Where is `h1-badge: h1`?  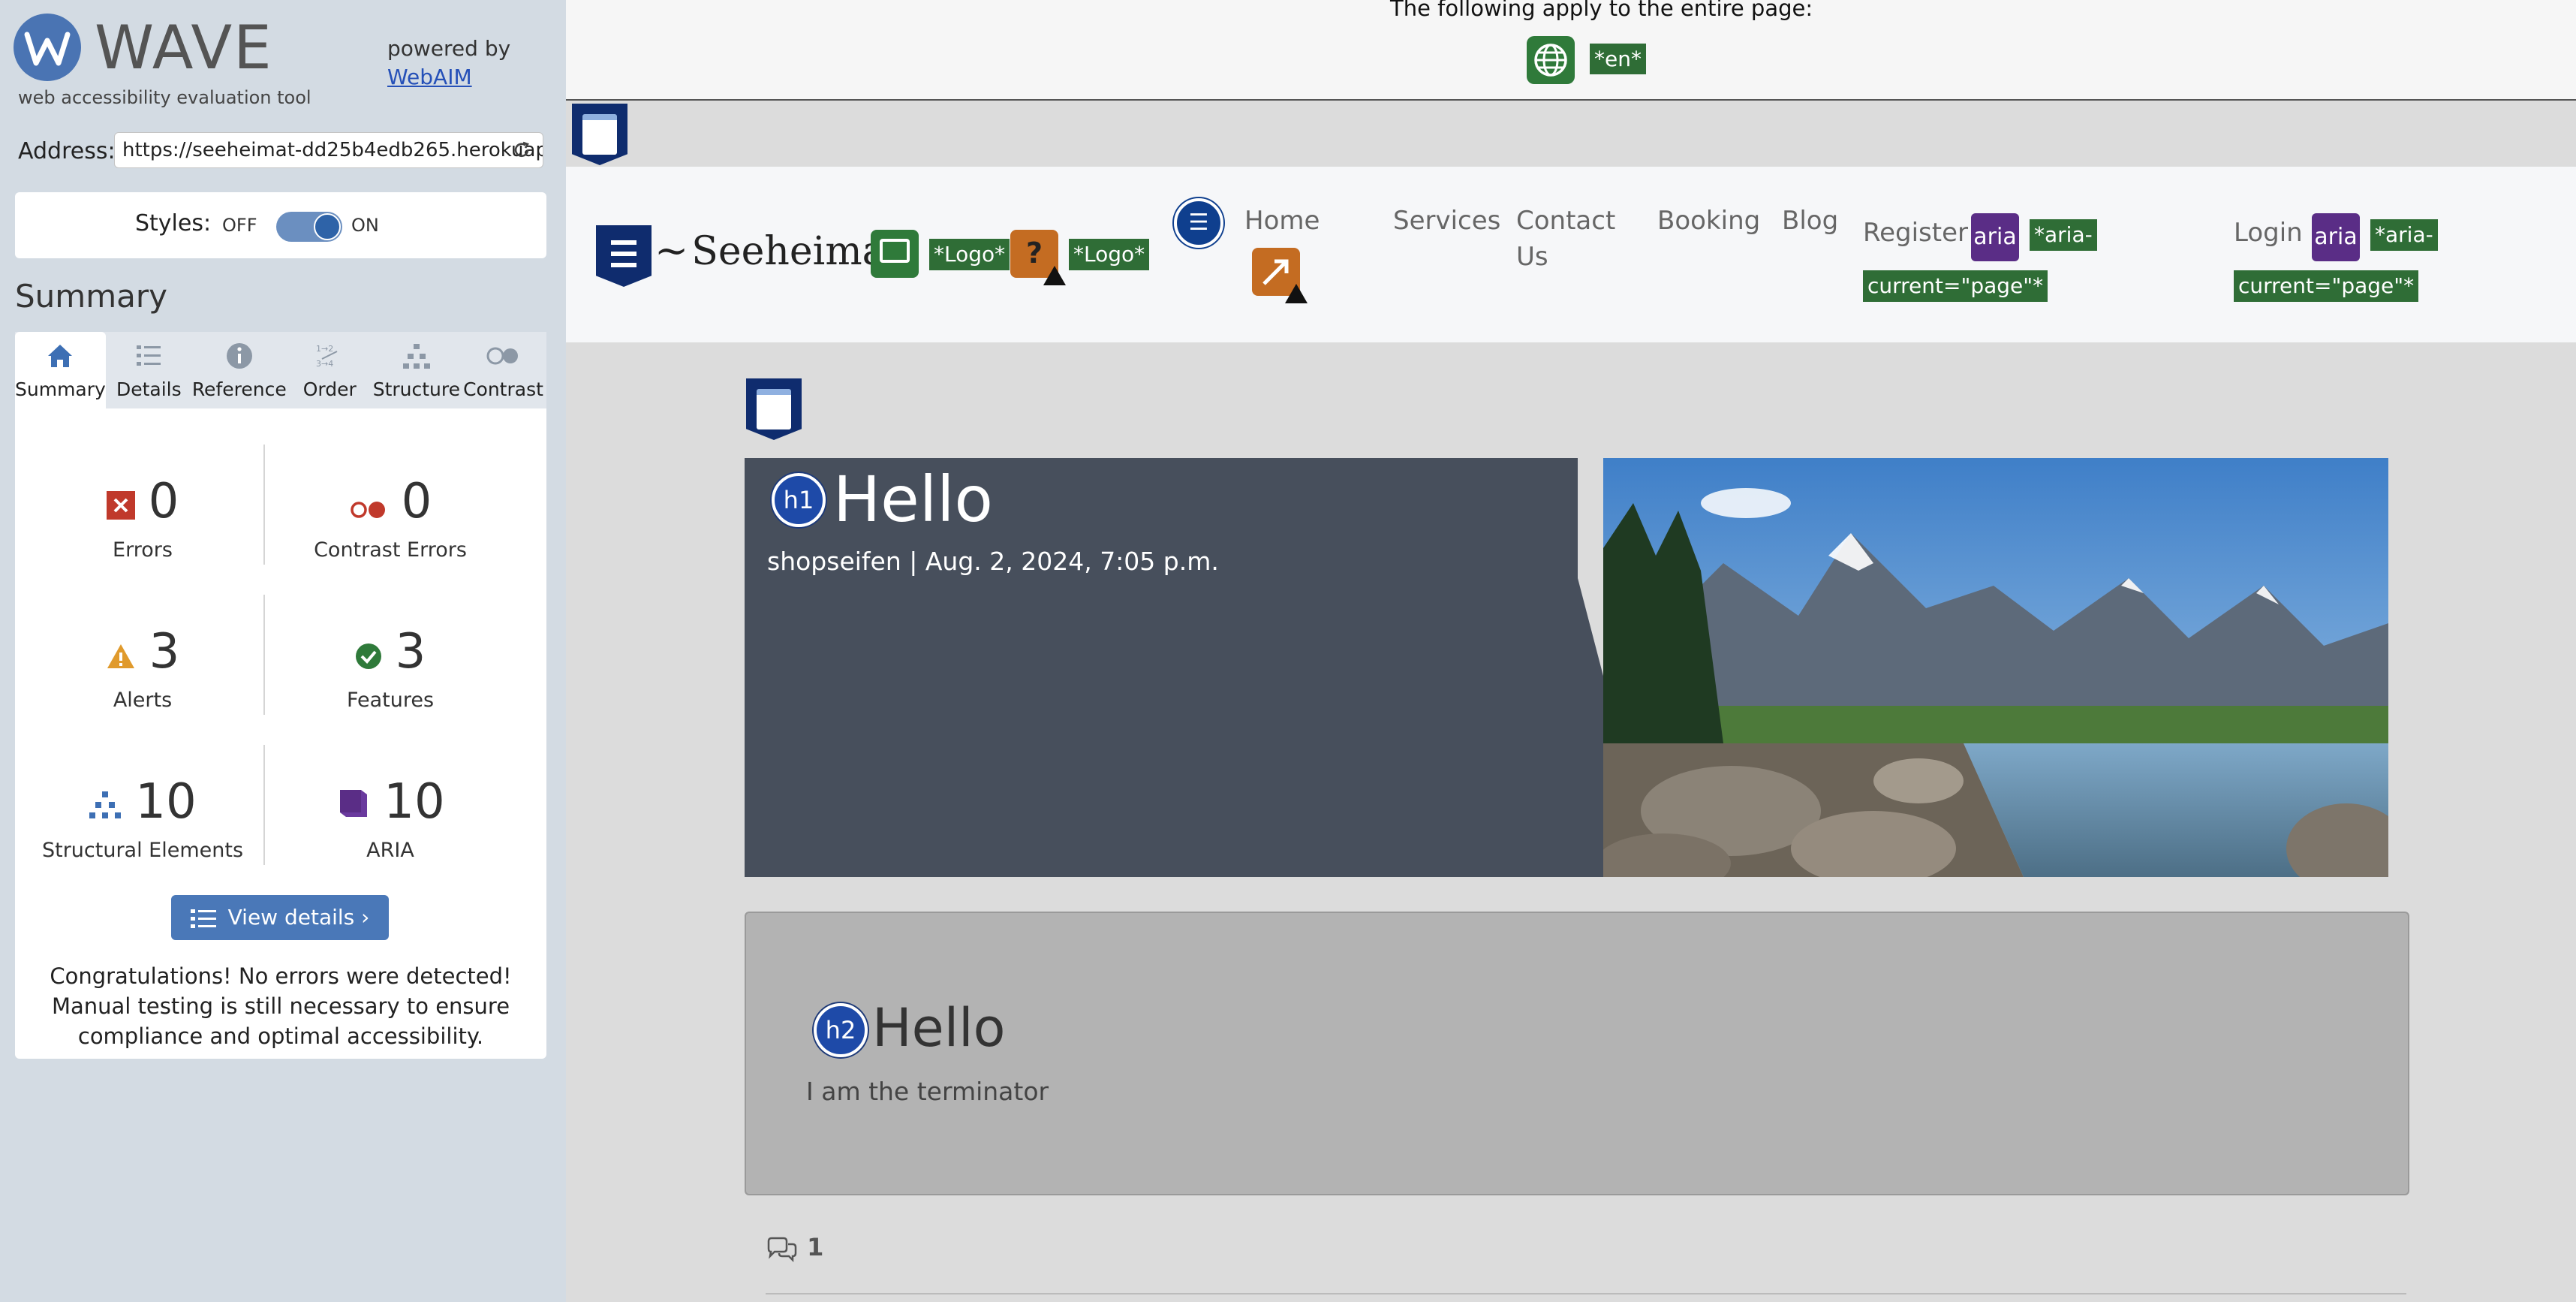 h1-badge: h1 is located at coordinates (799, 500).